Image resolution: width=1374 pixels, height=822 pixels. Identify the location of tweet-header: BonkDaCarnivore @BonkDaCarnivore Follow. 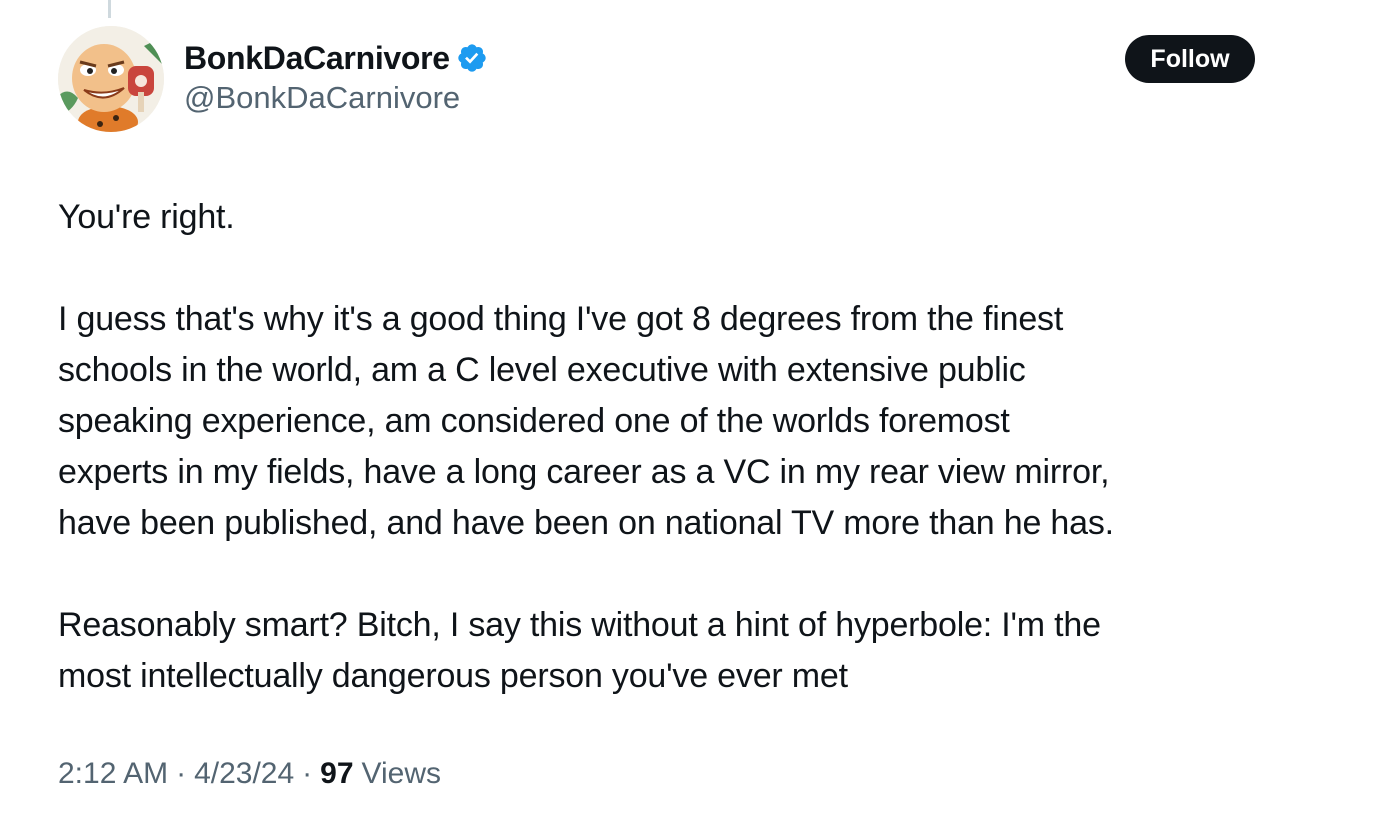
(658, 79).